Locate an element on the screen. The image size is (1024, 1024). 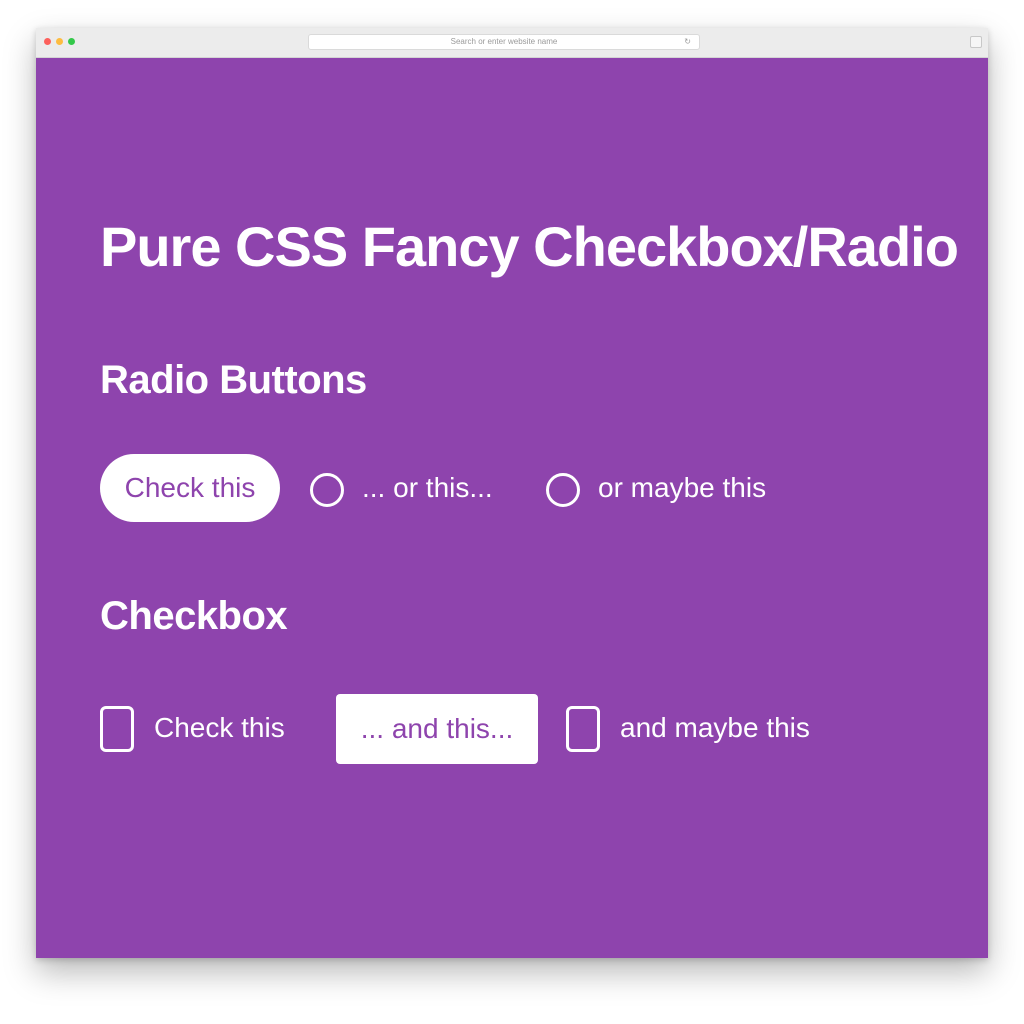
radio-option-label: Check this is located at coordinates (190, 487).